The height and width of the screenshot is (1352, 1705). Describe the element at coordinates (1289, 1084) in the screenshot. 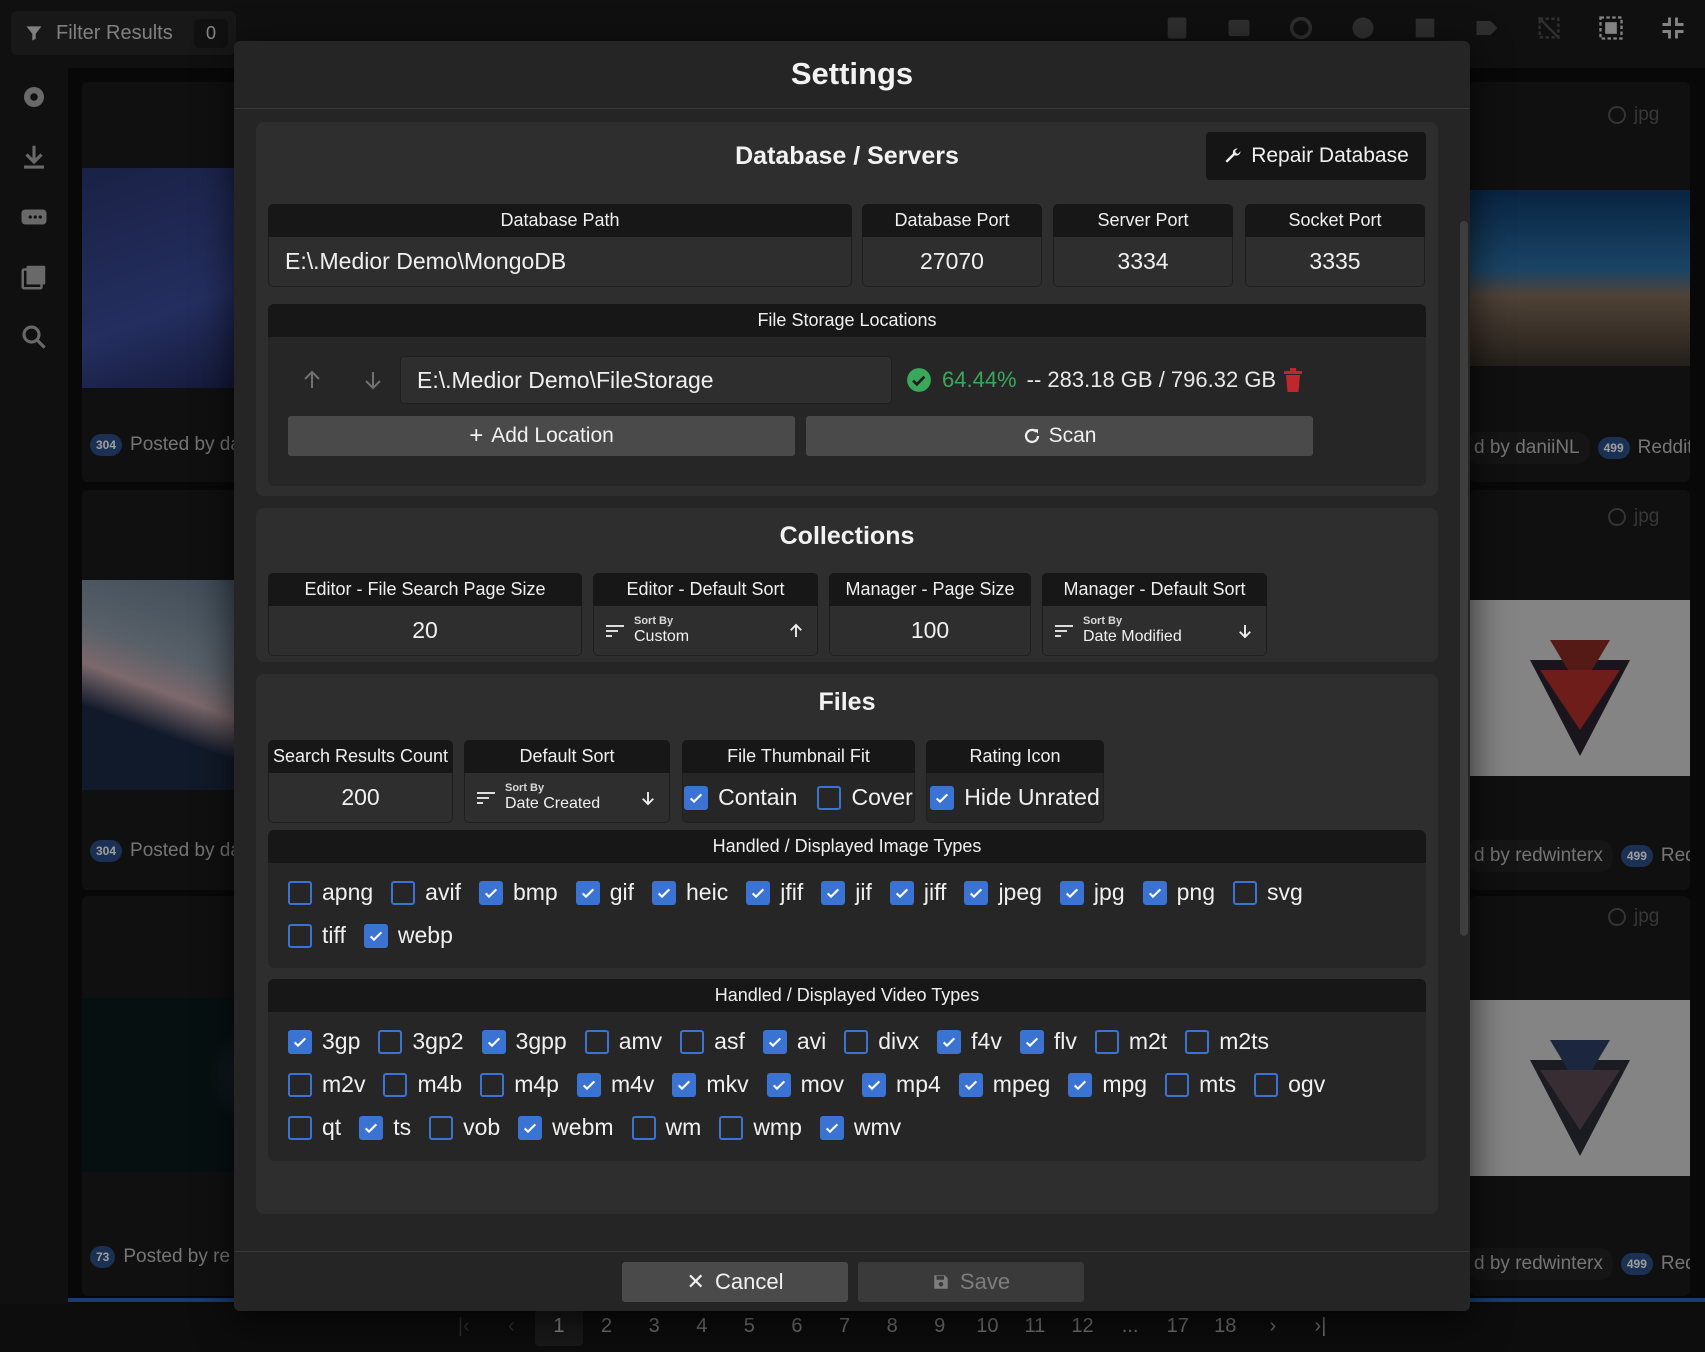

I see `filetype-checkbox: ogv` at that location.